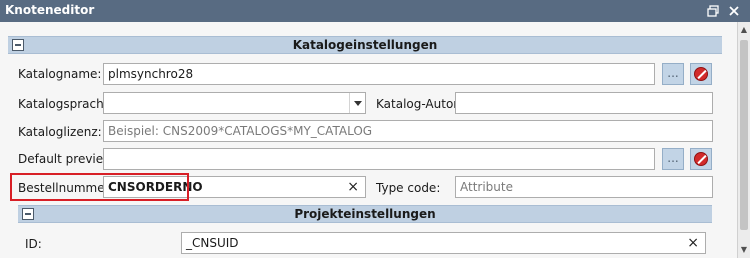 This screenshot has width=750, height=258. I want to click on default-preview-label: Default preview:, so click(67, 159).